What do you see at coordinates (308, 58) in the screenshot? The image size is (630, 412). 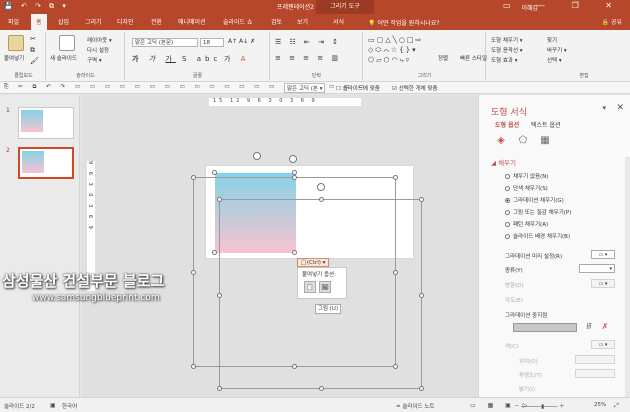 I see `align-icons: ≡ ≡ ≡ ≡ ▥` at bounding box center [308, 58].